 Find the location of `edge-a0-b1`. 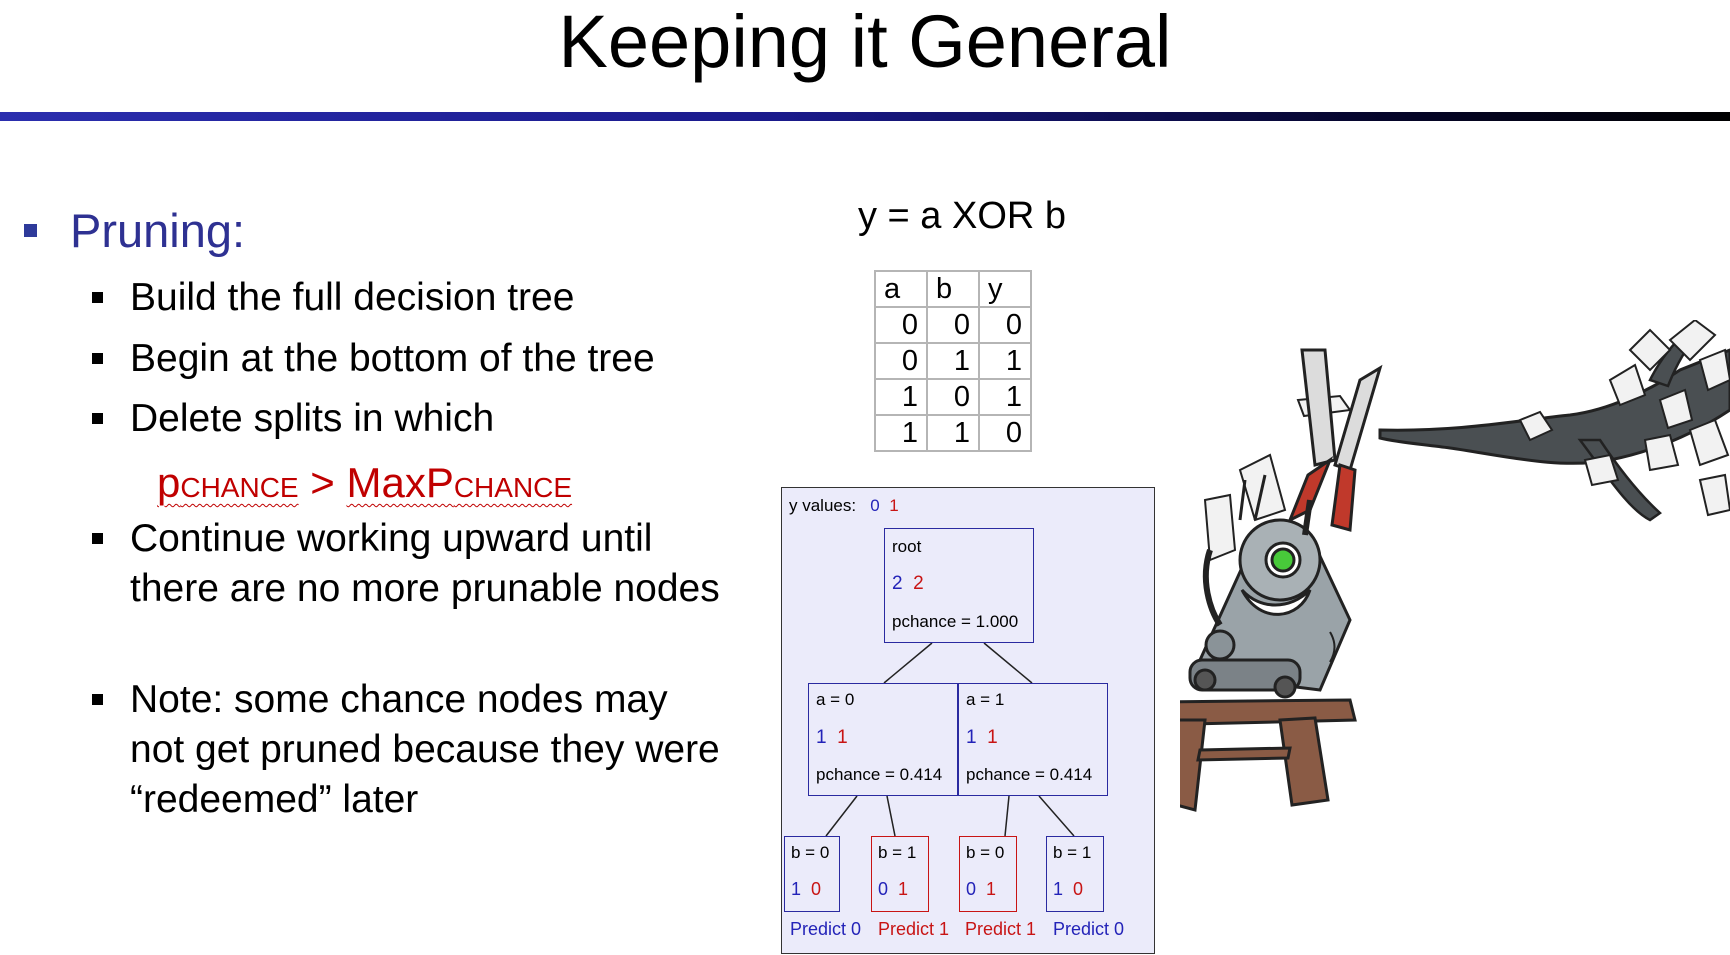

edge-a0-b1 is located at coordinates (891, 816).